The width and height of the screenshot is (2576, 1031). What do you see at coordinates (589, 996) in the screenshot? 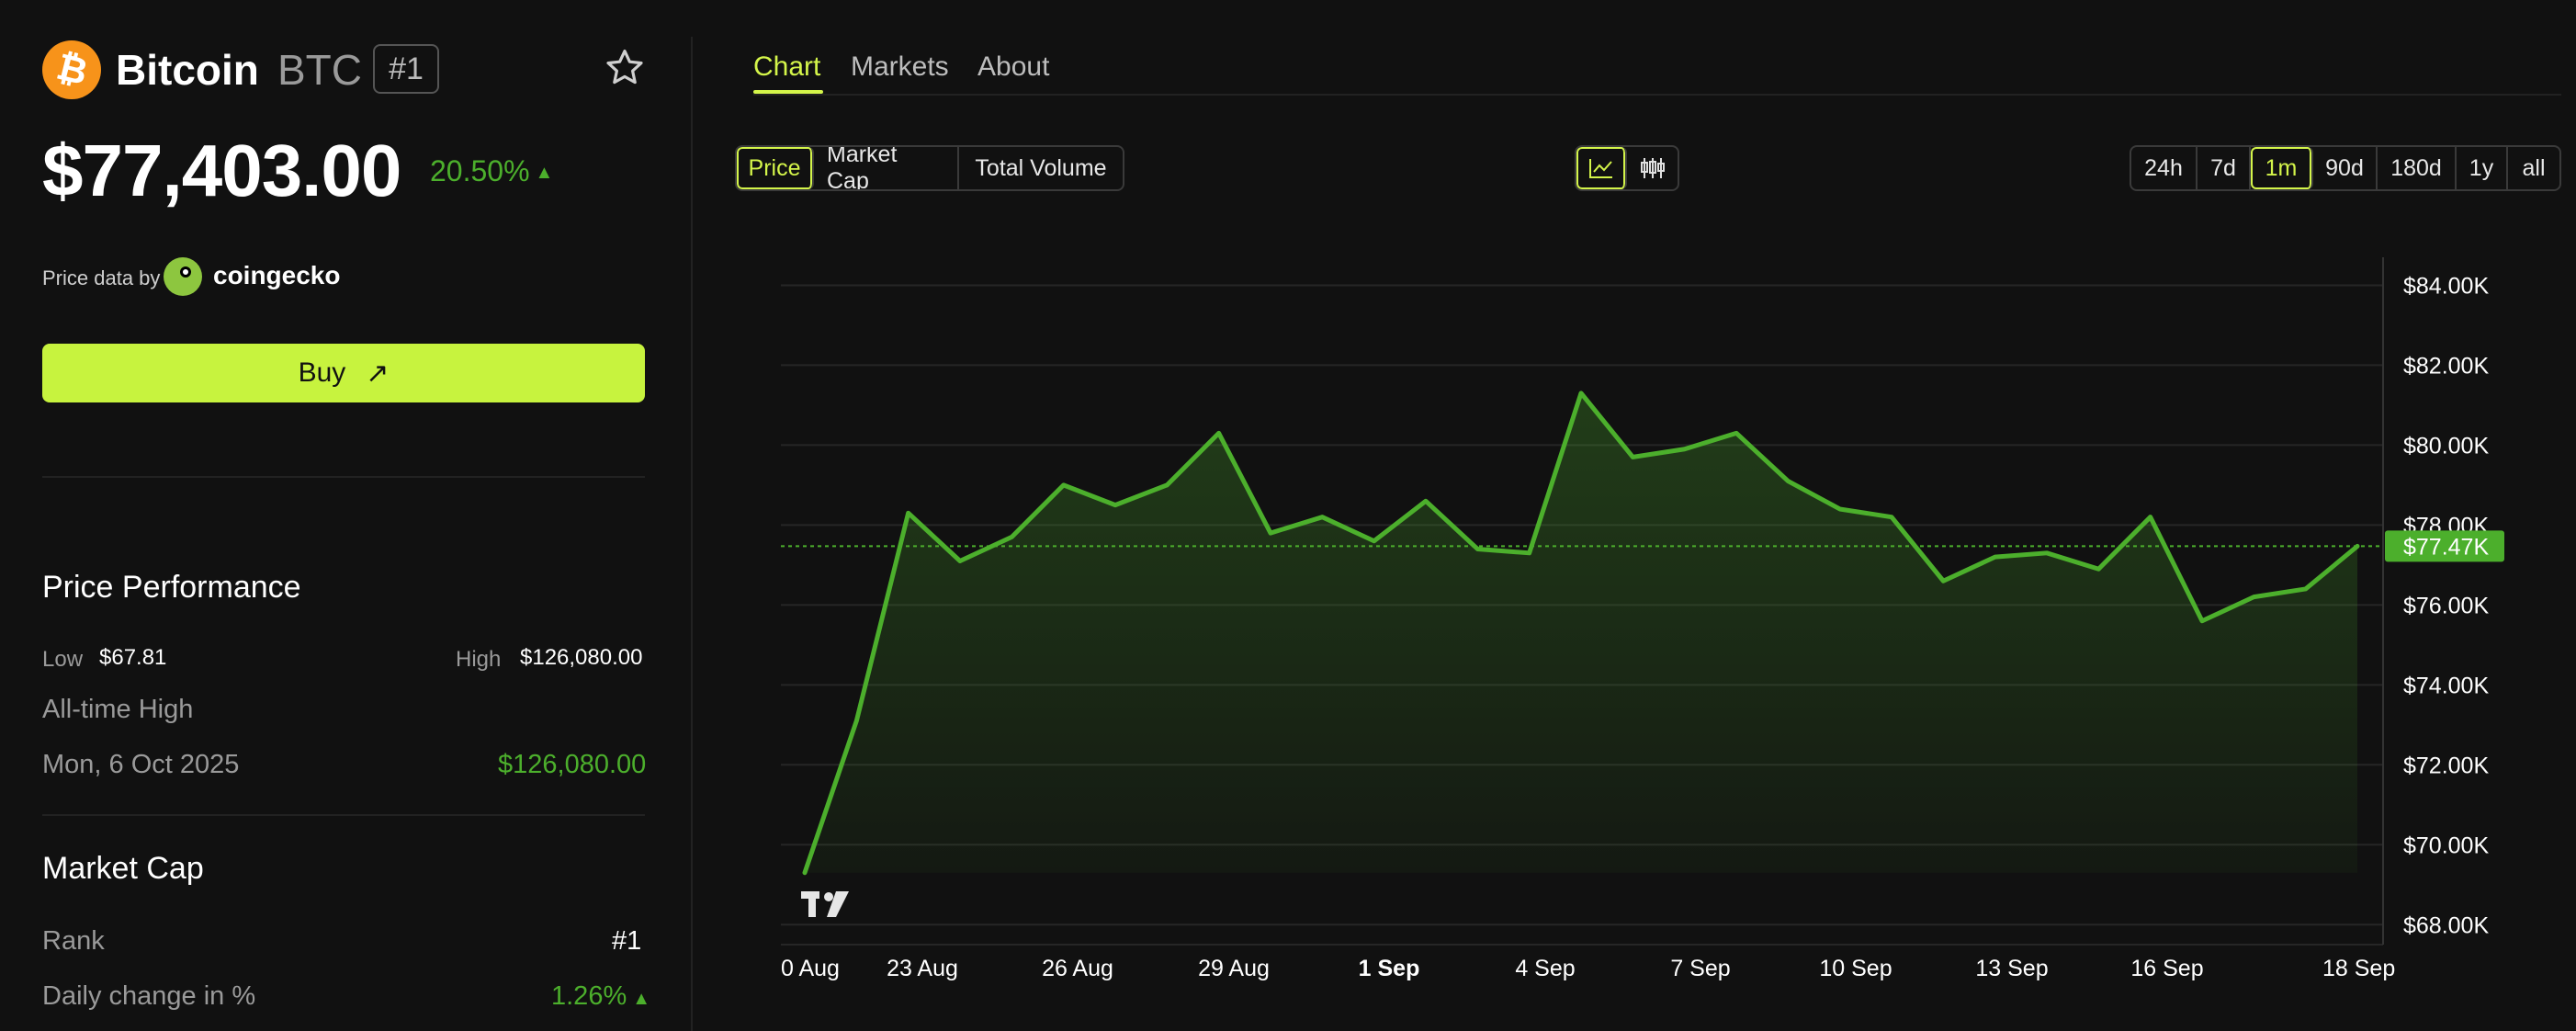
I see `daily-change-number: 1.26%` at bounding box center [589, 996].